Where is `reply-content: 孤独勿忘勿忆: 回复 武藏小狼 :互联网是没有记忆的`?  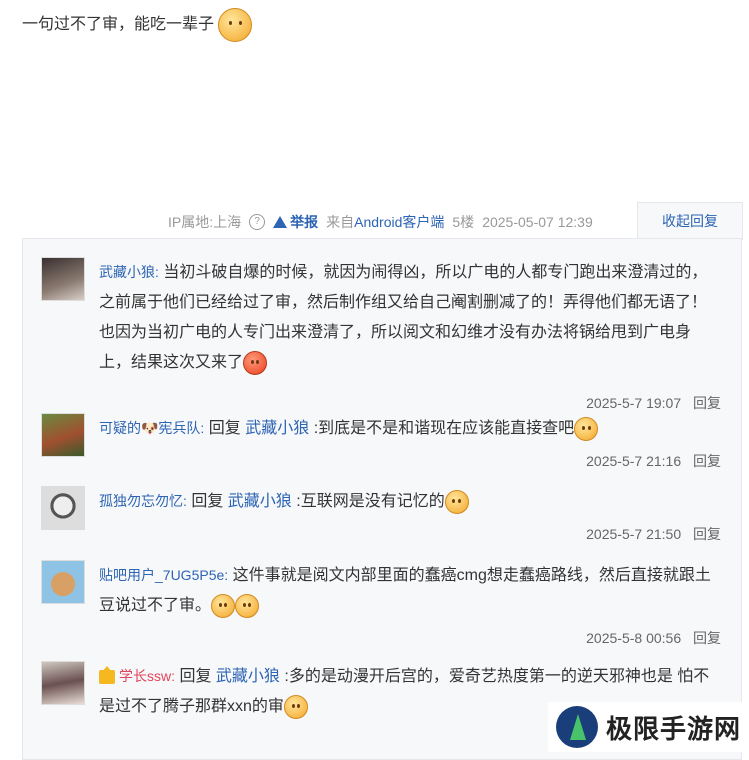
reply-content: 孤独勿忘勿忆: 回复 武藏小狼 :互联网是没有记忆的 is located at coordinates (409, 501).